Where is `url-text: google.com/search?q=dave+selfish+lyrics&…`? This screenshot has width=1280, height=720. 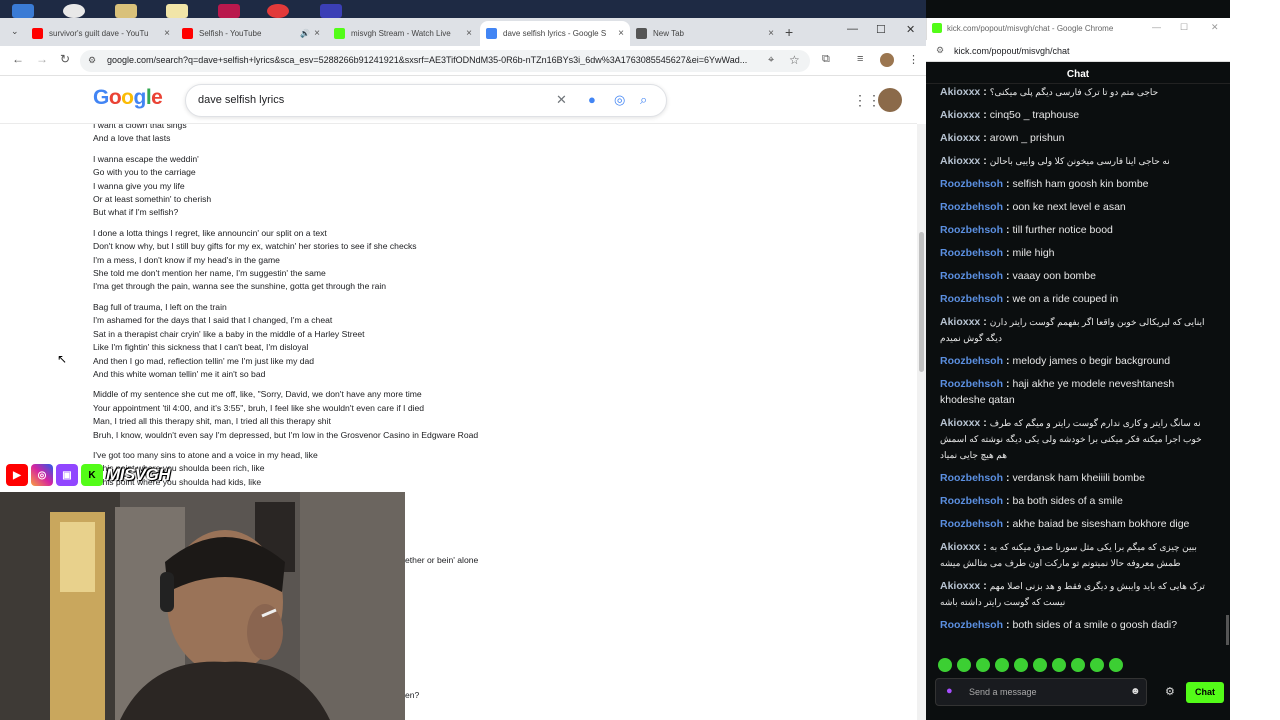 url-text: google.com/search?q=dave+selfish+lyrics&… is located at coordinates (432, 60).